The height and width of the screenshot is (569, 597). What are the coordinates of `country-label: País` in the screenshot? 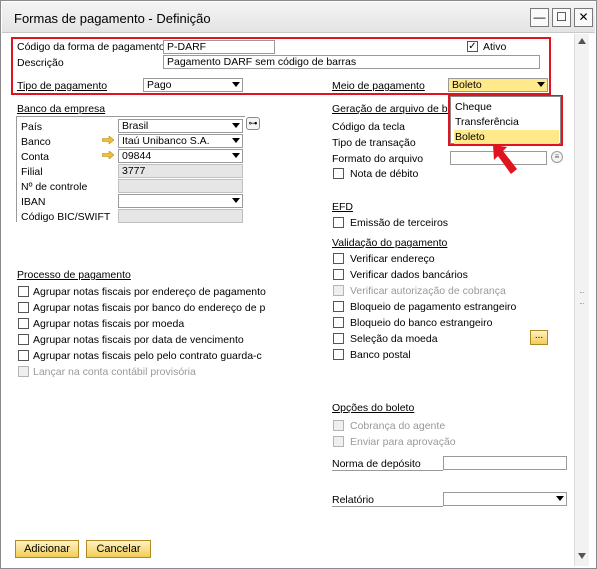 It's located at (32, 127).